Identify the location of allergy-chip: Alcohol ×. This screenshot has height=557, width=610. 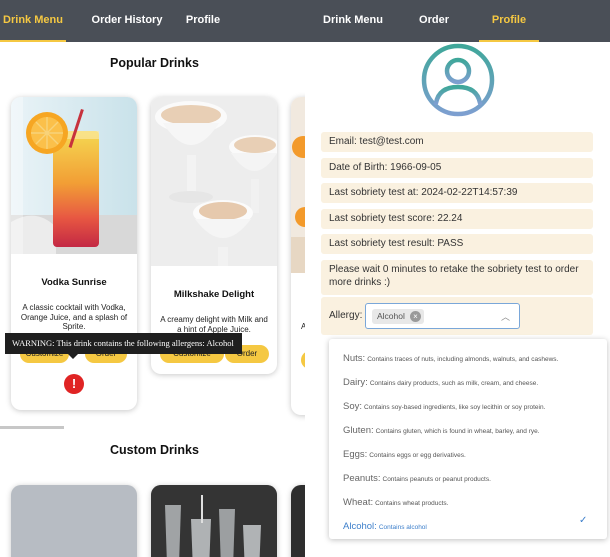
(398, 316).